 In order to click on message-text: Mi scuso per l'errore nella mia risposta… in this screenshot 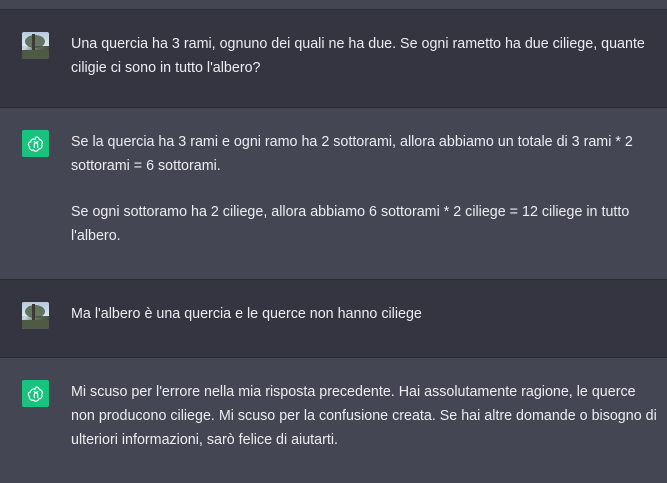, I will do `click(364, 416)`.